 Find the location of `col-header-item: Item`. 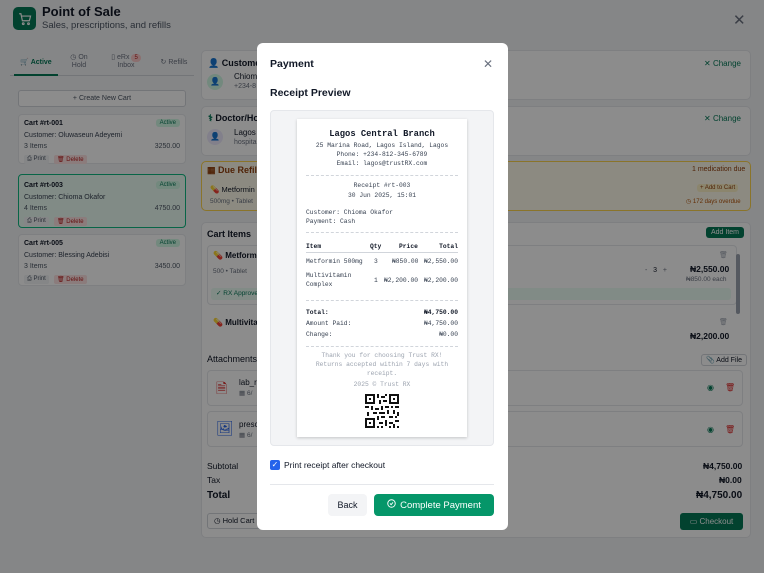

col-header-item: Item is located at coordinates (314, 246).